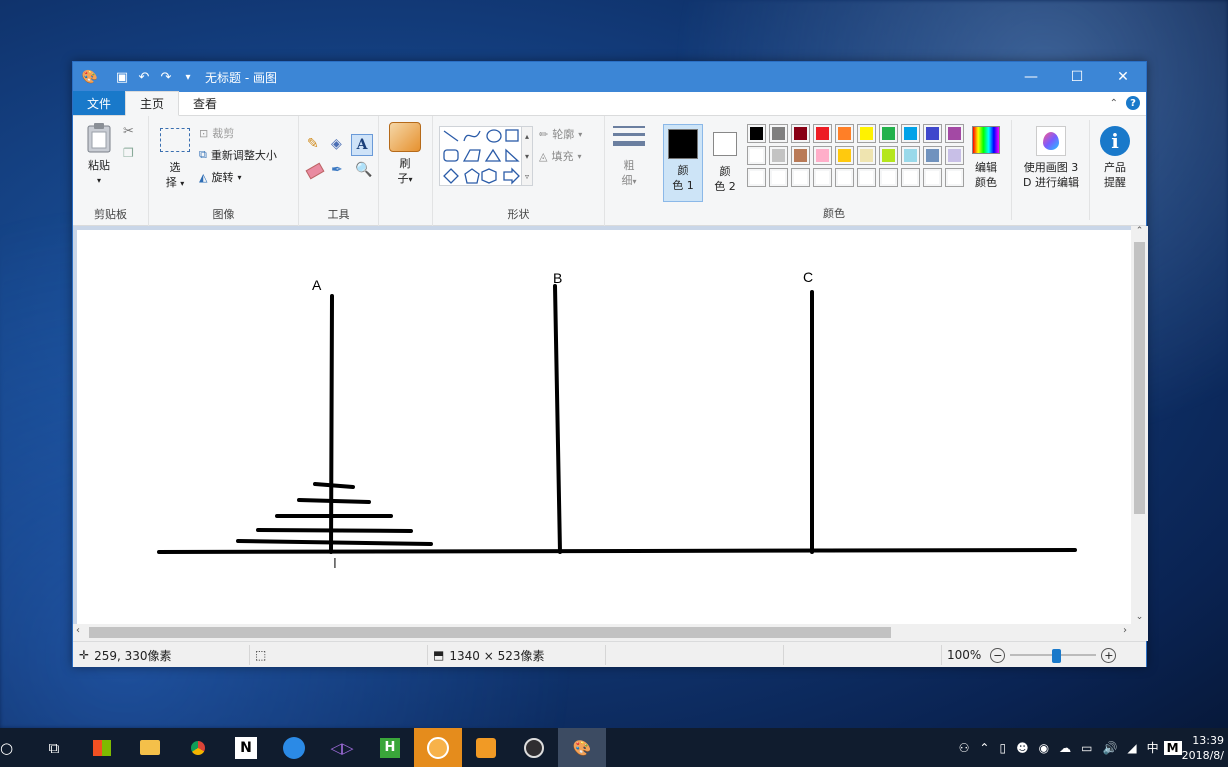 The image size is (1228, 767). Describe the element at coordinates (220, 177) in the screenshot. I see `rotate-button: ◭ 旋转 ▾` at that location.